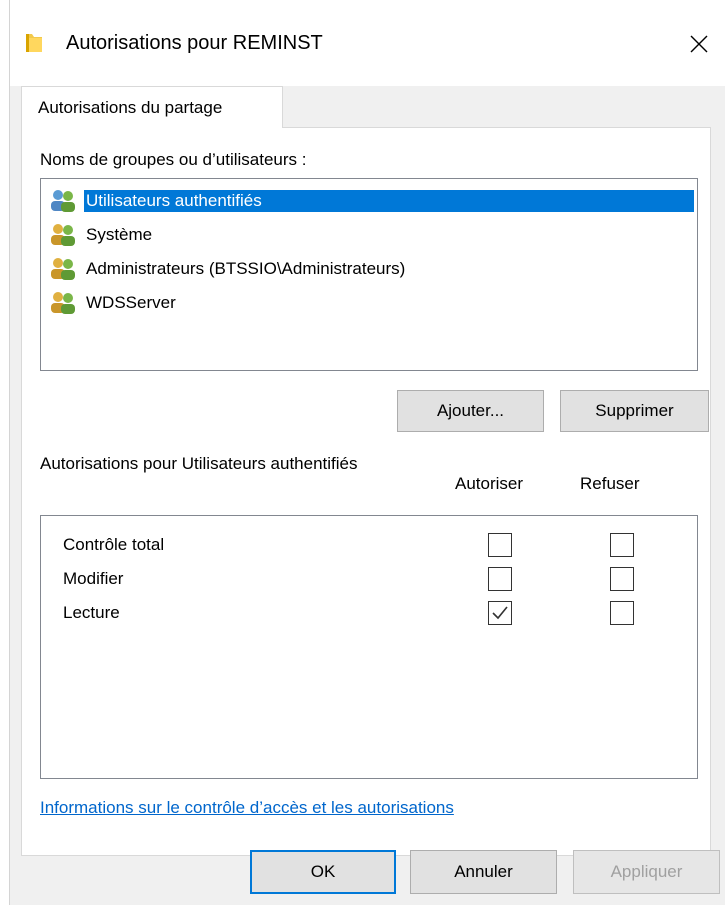  Describe the element at coordinates (371, 303) in the screenshot. I see `list-item-group: WDSServer` at that location.